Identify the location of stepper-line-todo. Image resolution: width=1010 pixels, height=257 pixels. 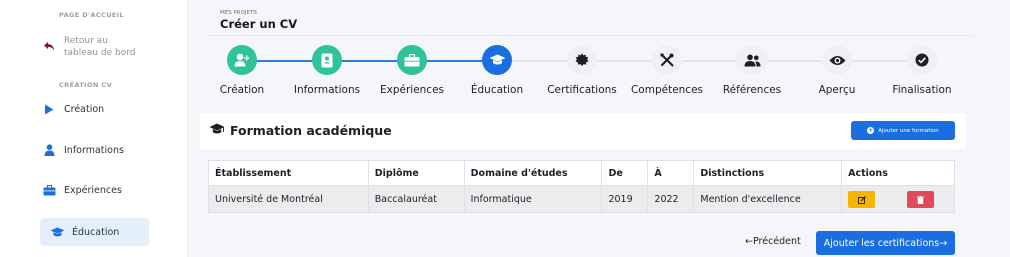
(708, 61).